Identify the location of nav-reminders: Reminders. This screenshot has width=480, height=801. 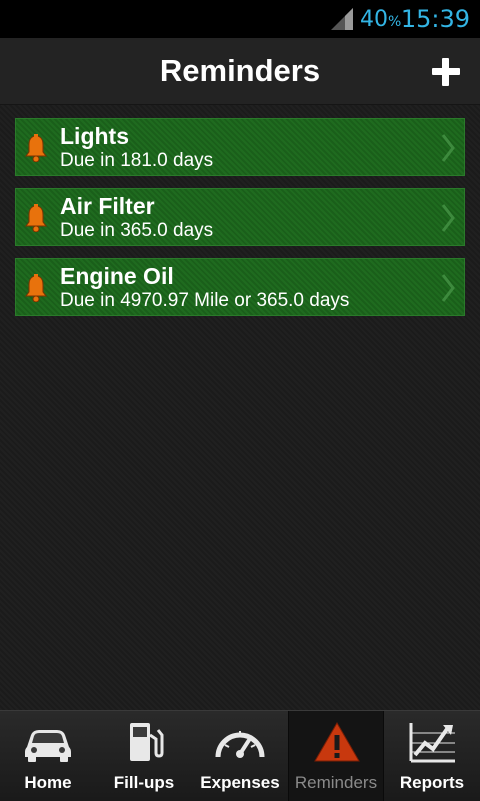
(336, 756).